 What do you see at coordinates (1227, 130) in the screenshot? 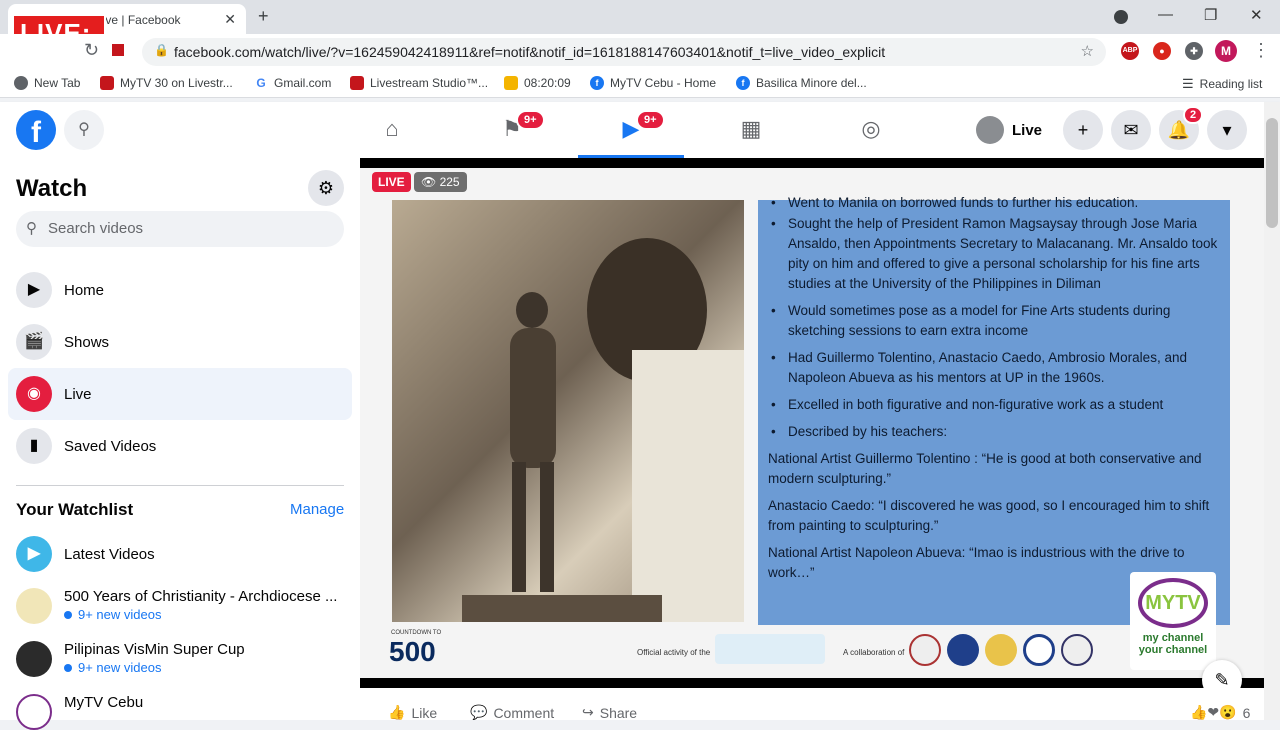
I see `account-menu-icon: ▾` at bounding box center [1227, 130].